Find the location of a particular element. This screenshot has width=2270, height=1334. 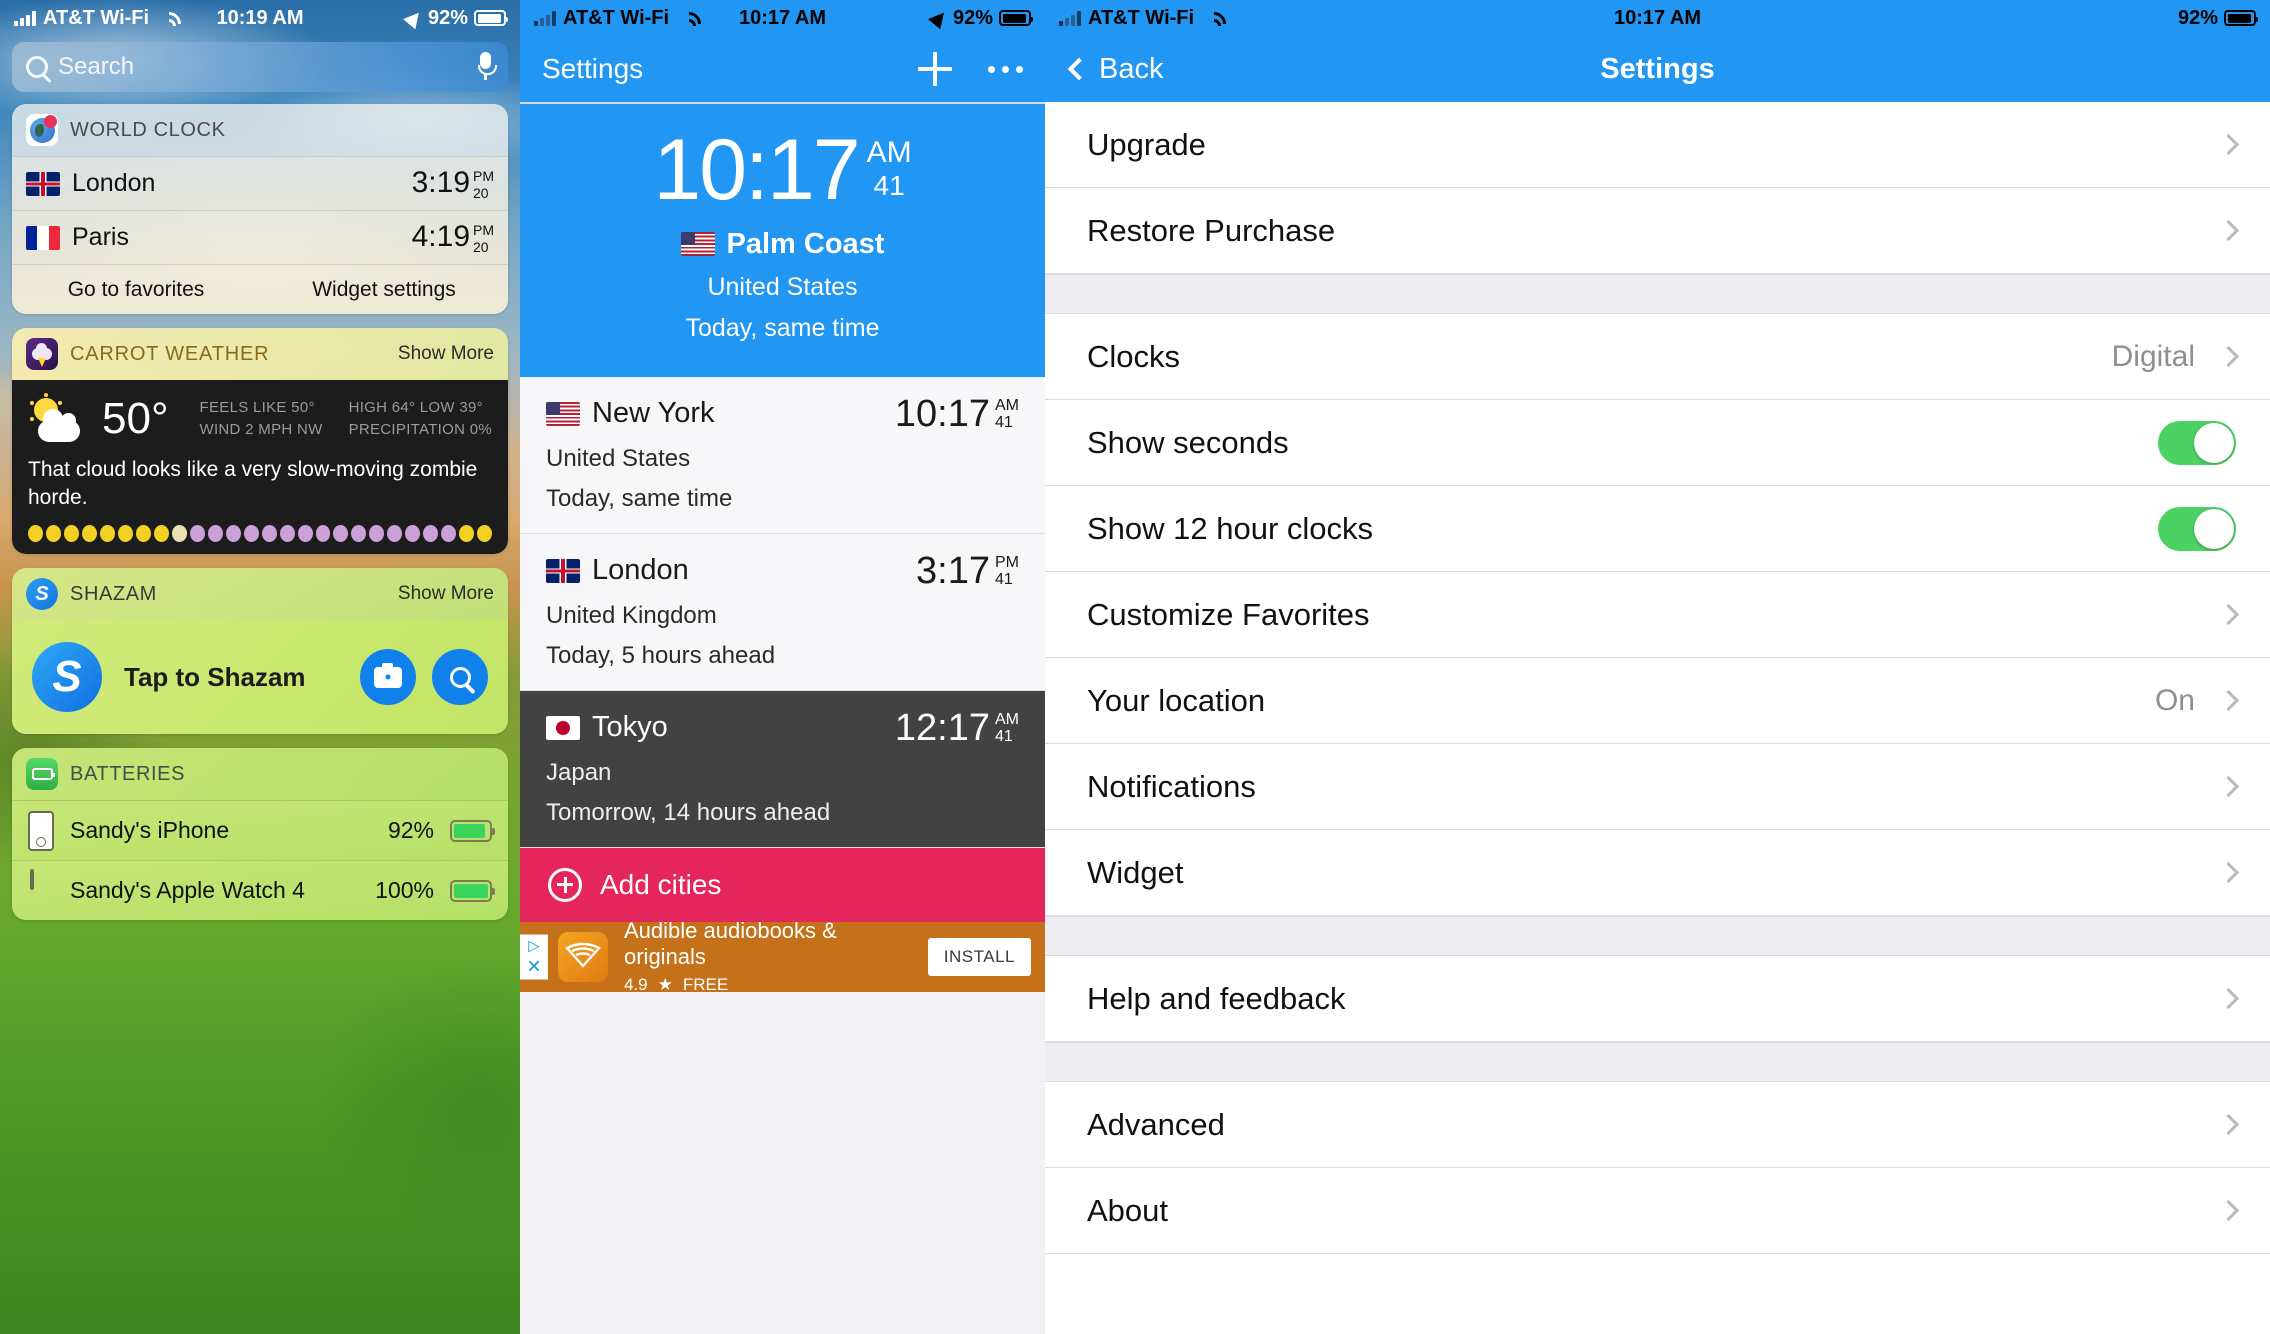

current-temperature: 50° is located at coordinates (135, 418).